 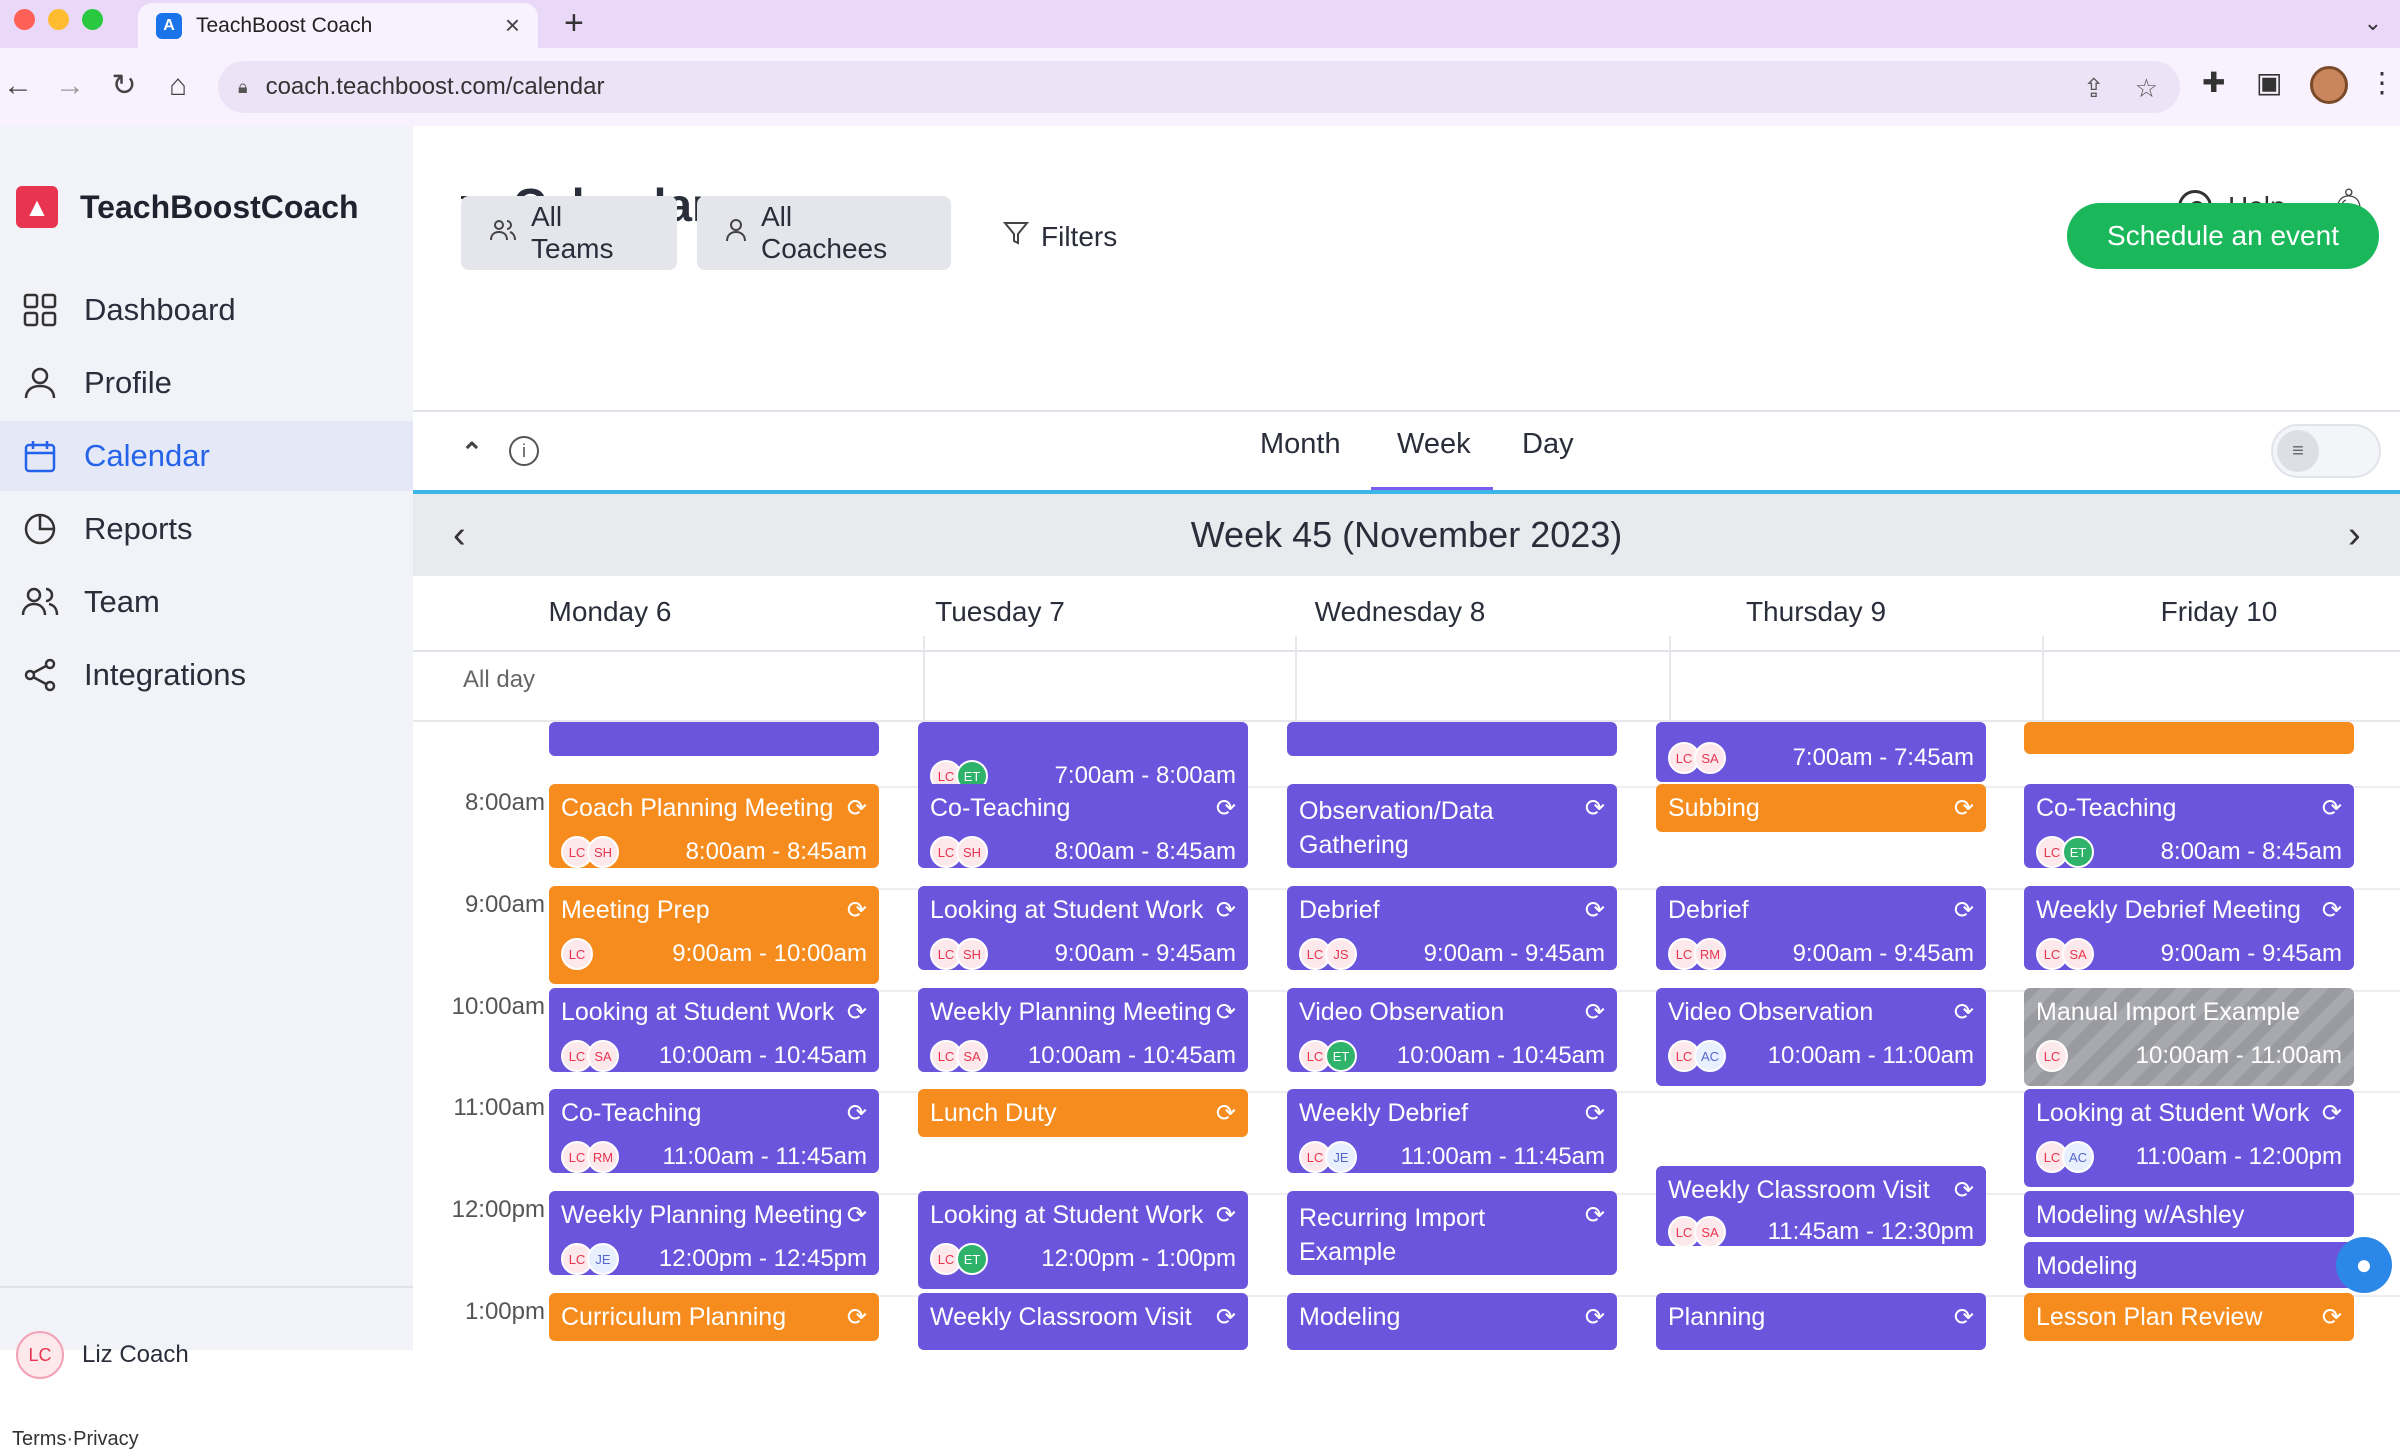 I want to click on tab-title: TeachBoost Coach, so click(x=284, y=25).